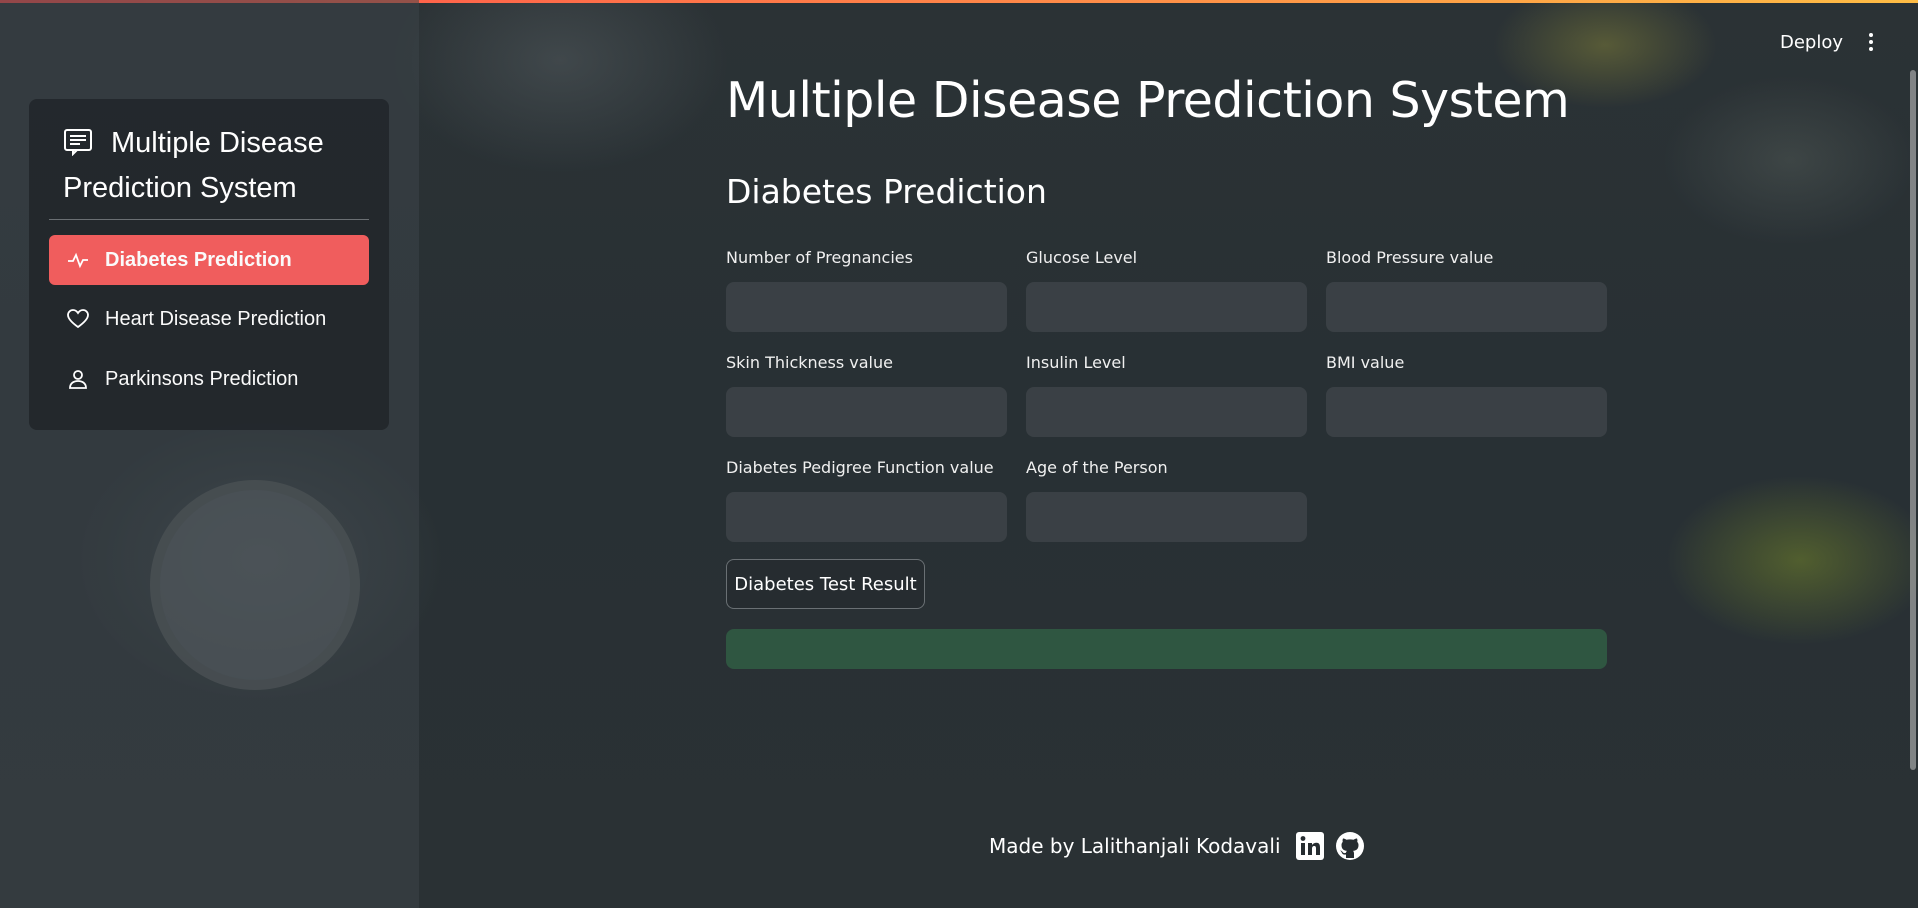 The image size is (1918, 908). What do you see at coordinates (78, 319) in the screenshot?
I see `heart-icon` at bounding box center [78, 319].